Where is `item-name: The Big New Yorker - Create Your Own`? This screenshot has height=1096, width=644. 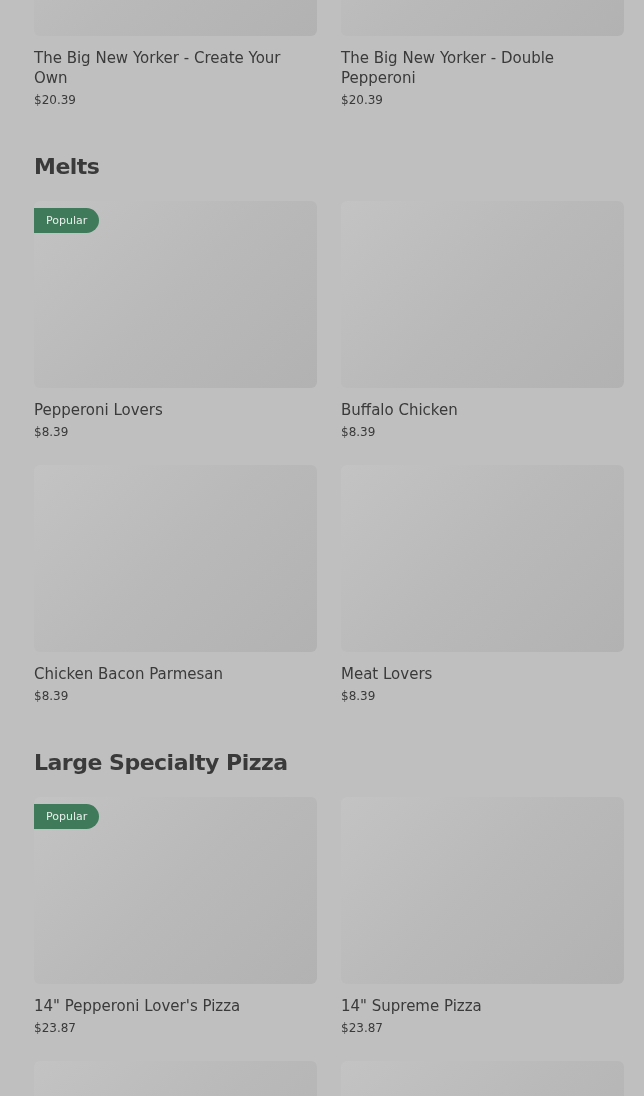
item-name: The Big New Yorker - Create Your Own is located at coordinates (175, 68).